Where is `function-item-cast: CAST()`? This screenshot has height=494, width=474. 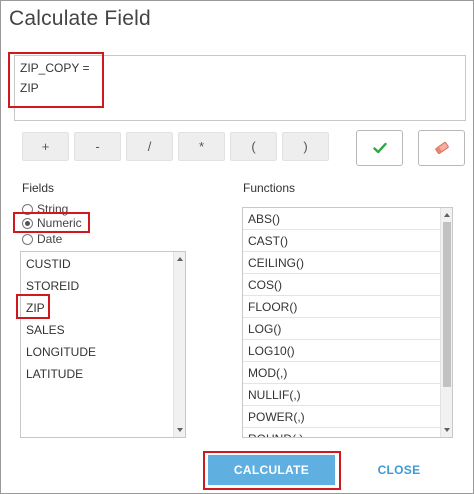
function-item-cast: CAST() is located at coordinates (341, 241).